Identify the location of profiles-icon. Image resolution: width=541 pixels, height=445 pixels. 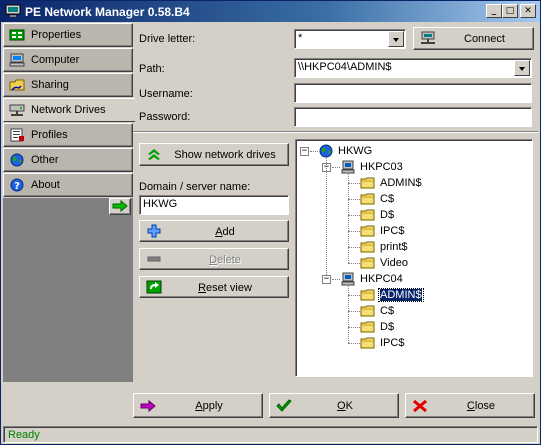
(17, 135).